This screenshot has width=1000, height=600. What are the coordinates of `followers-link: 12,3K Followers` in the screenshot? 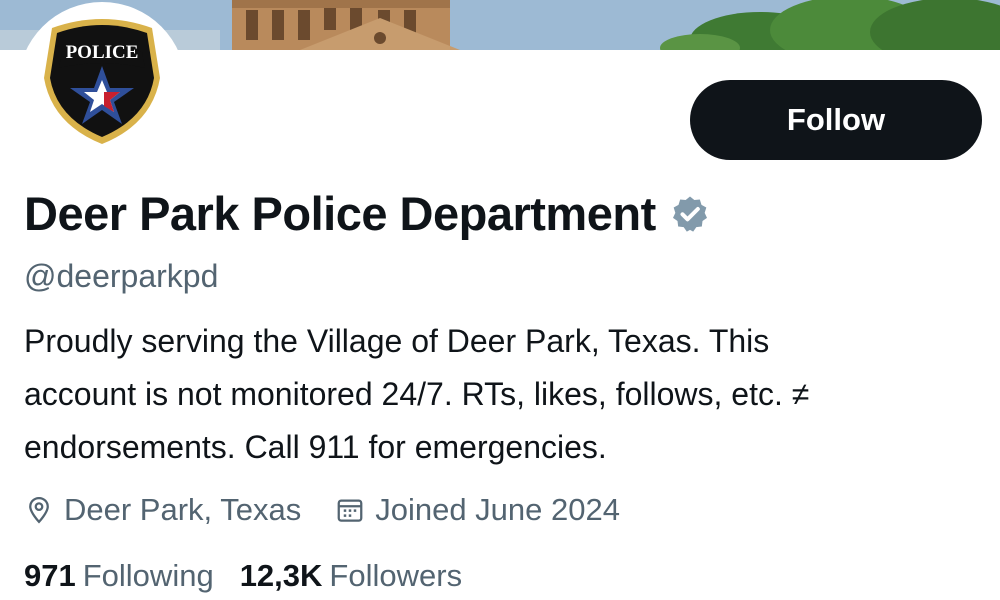 It's located at (351, 576).